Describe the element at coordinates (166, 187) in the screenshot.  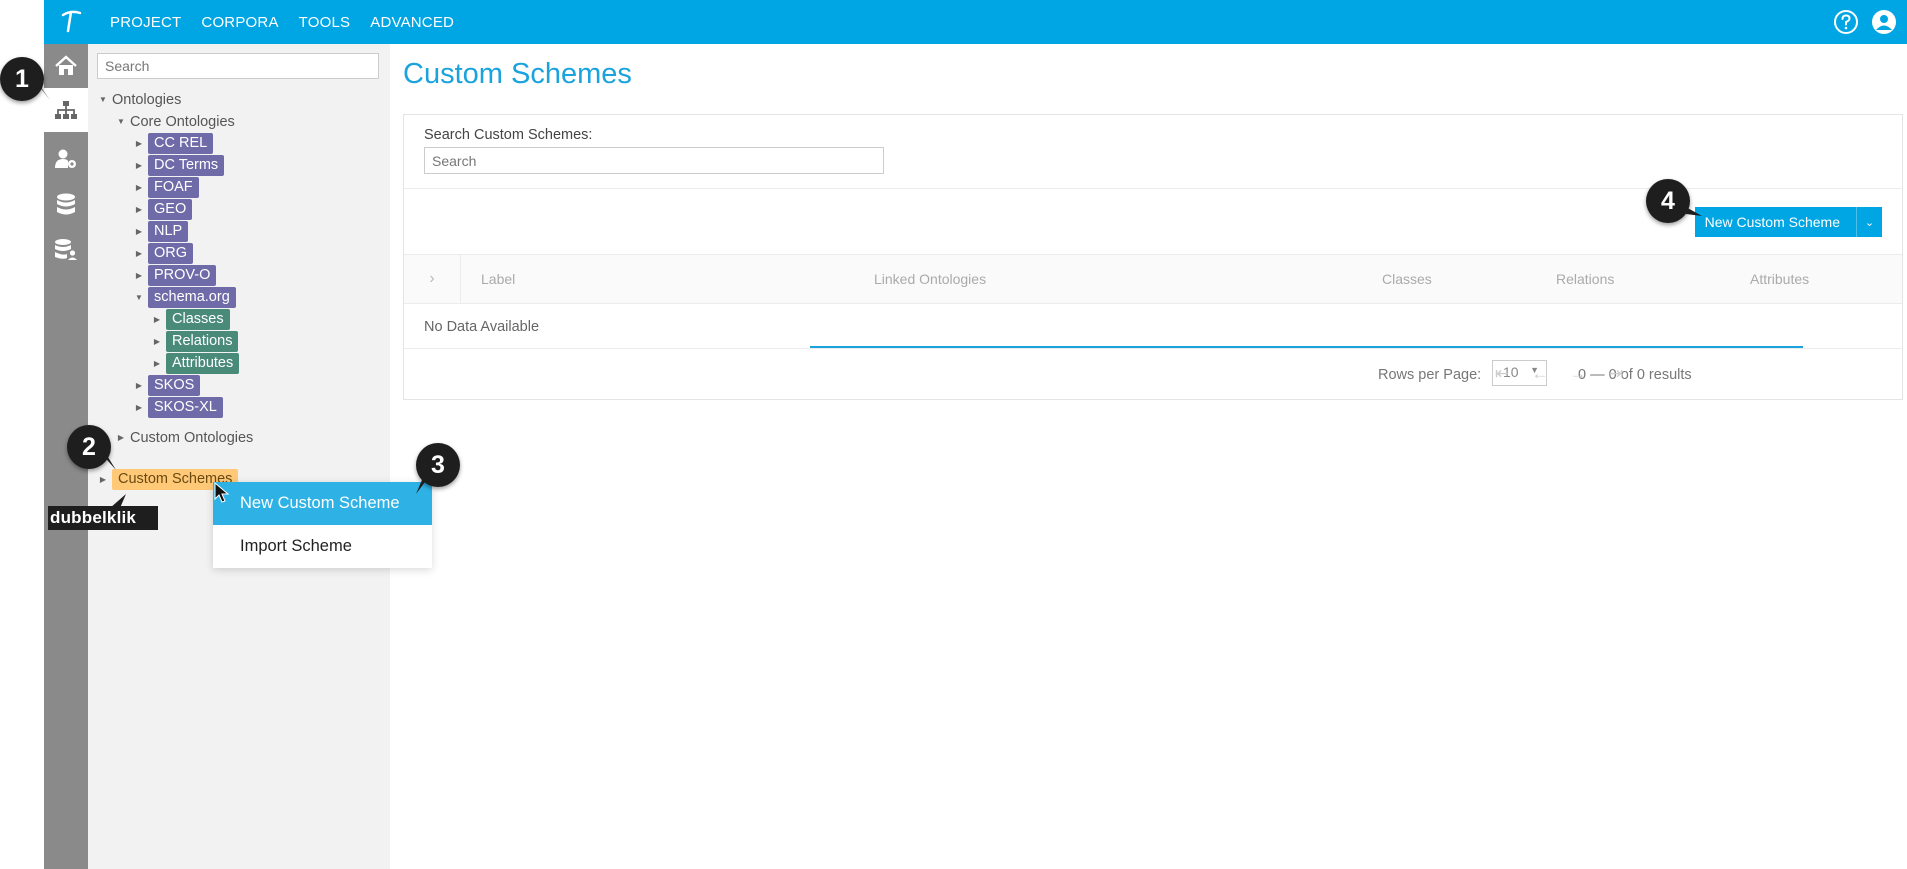
I see `tree-node-foaf: ▶ FOAF` at that location.